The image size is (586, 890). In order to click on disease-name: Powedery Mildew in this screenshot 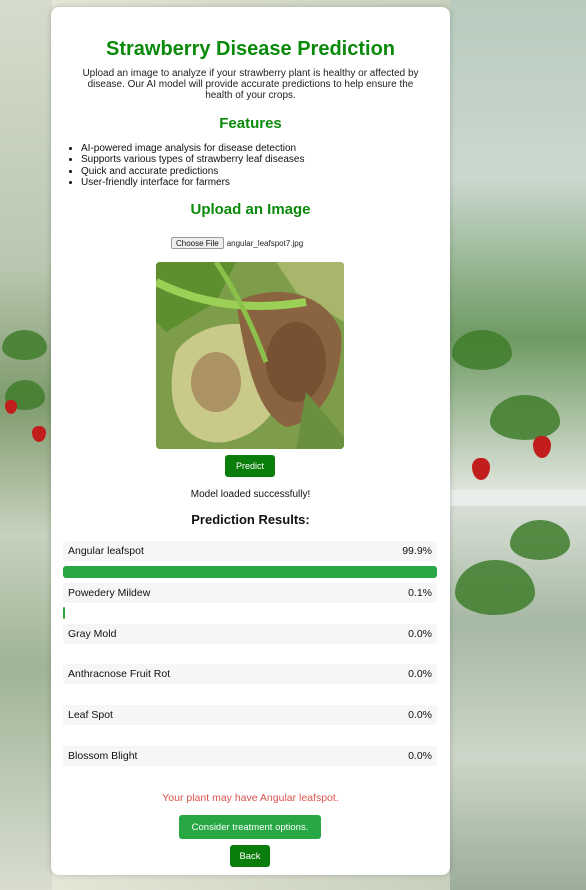, I will do `click(109, 593)`.